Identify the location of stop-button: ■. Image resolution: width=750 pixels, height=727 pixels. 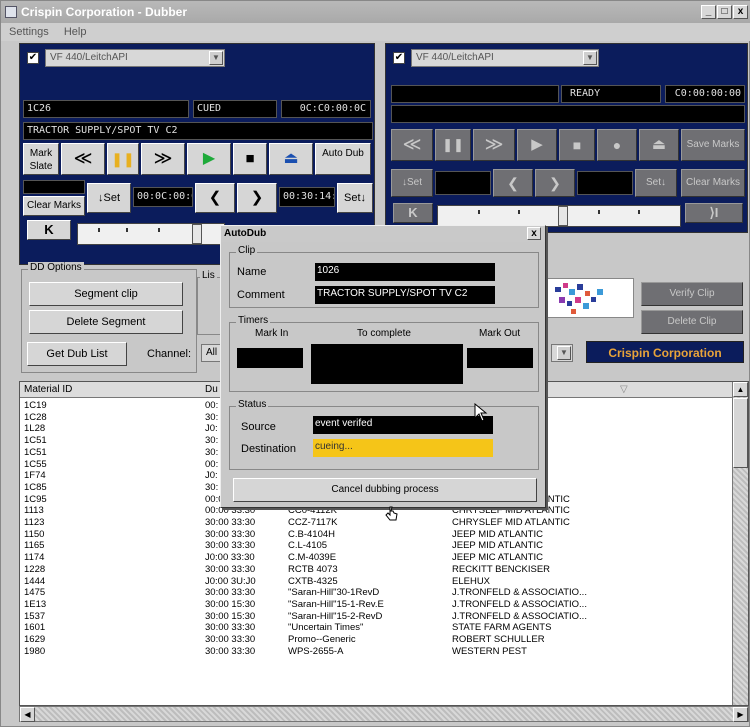
(250, 159).